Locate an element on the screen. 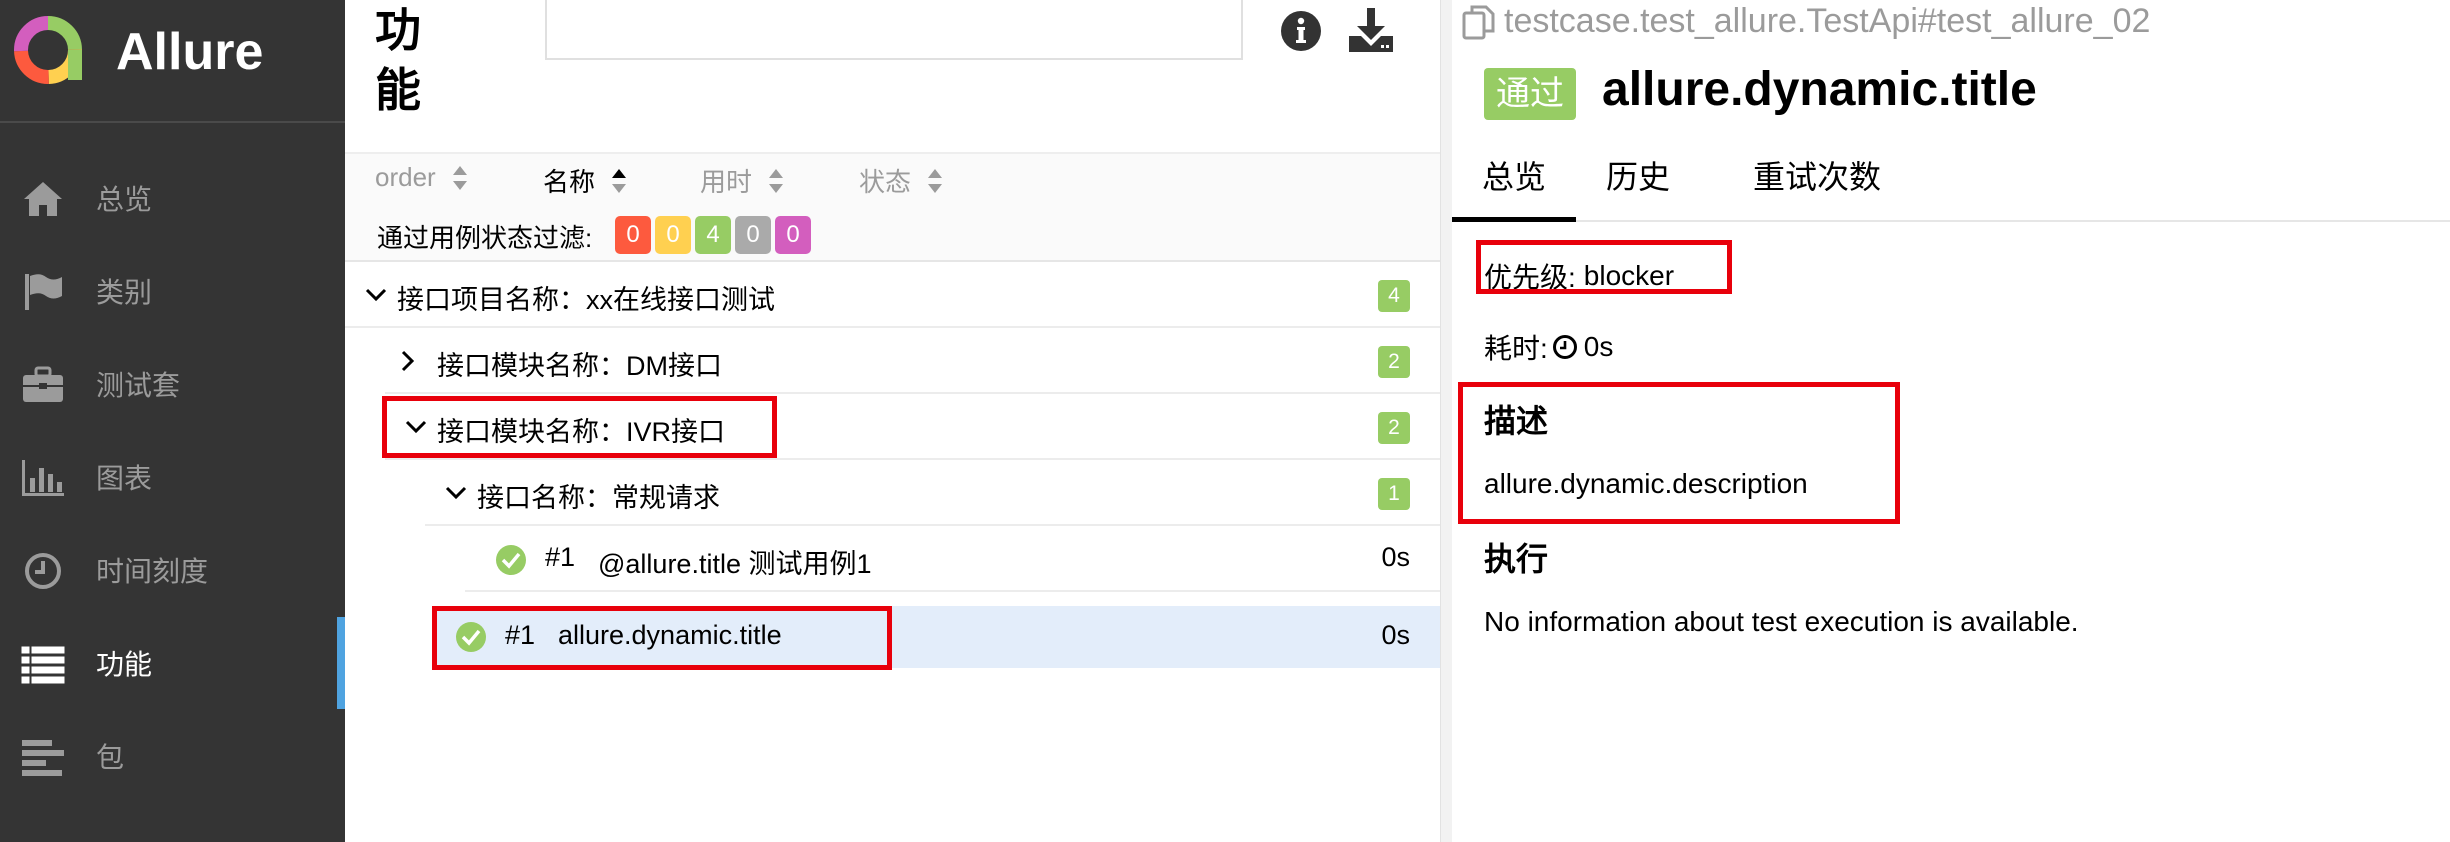 The height and width of the screenshot is (842, 2450). sort-asc-icon is located at coordinates (619, 180).